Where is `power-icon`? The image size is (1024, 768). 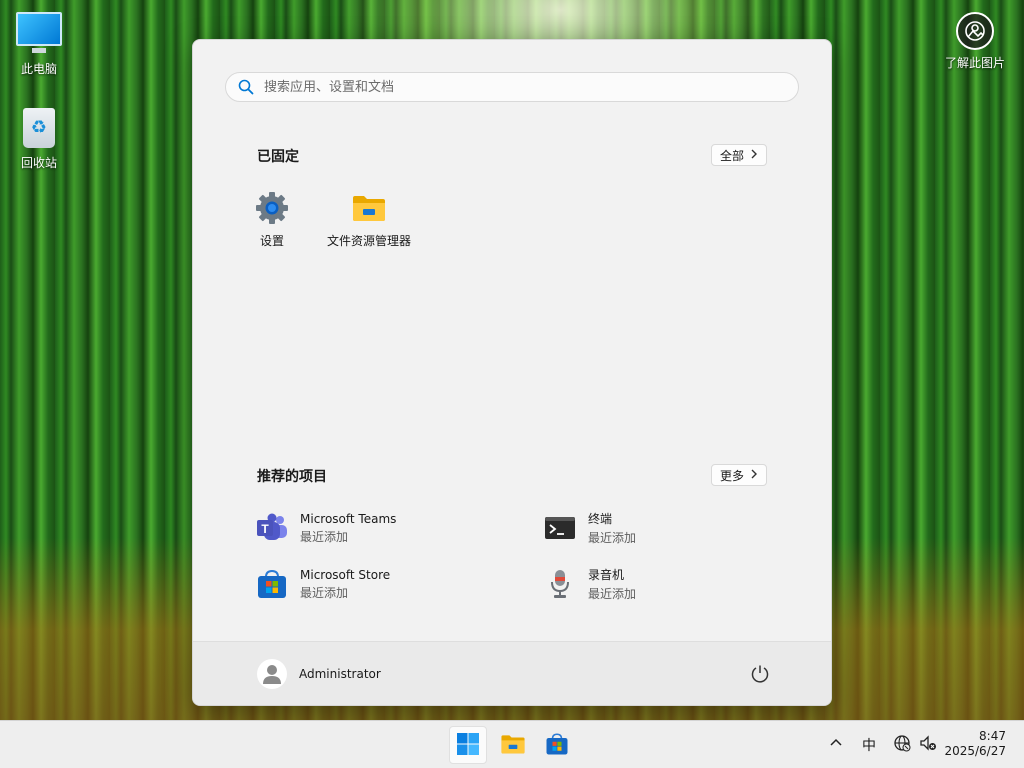
power-icon is located at coordinates (760, 676).